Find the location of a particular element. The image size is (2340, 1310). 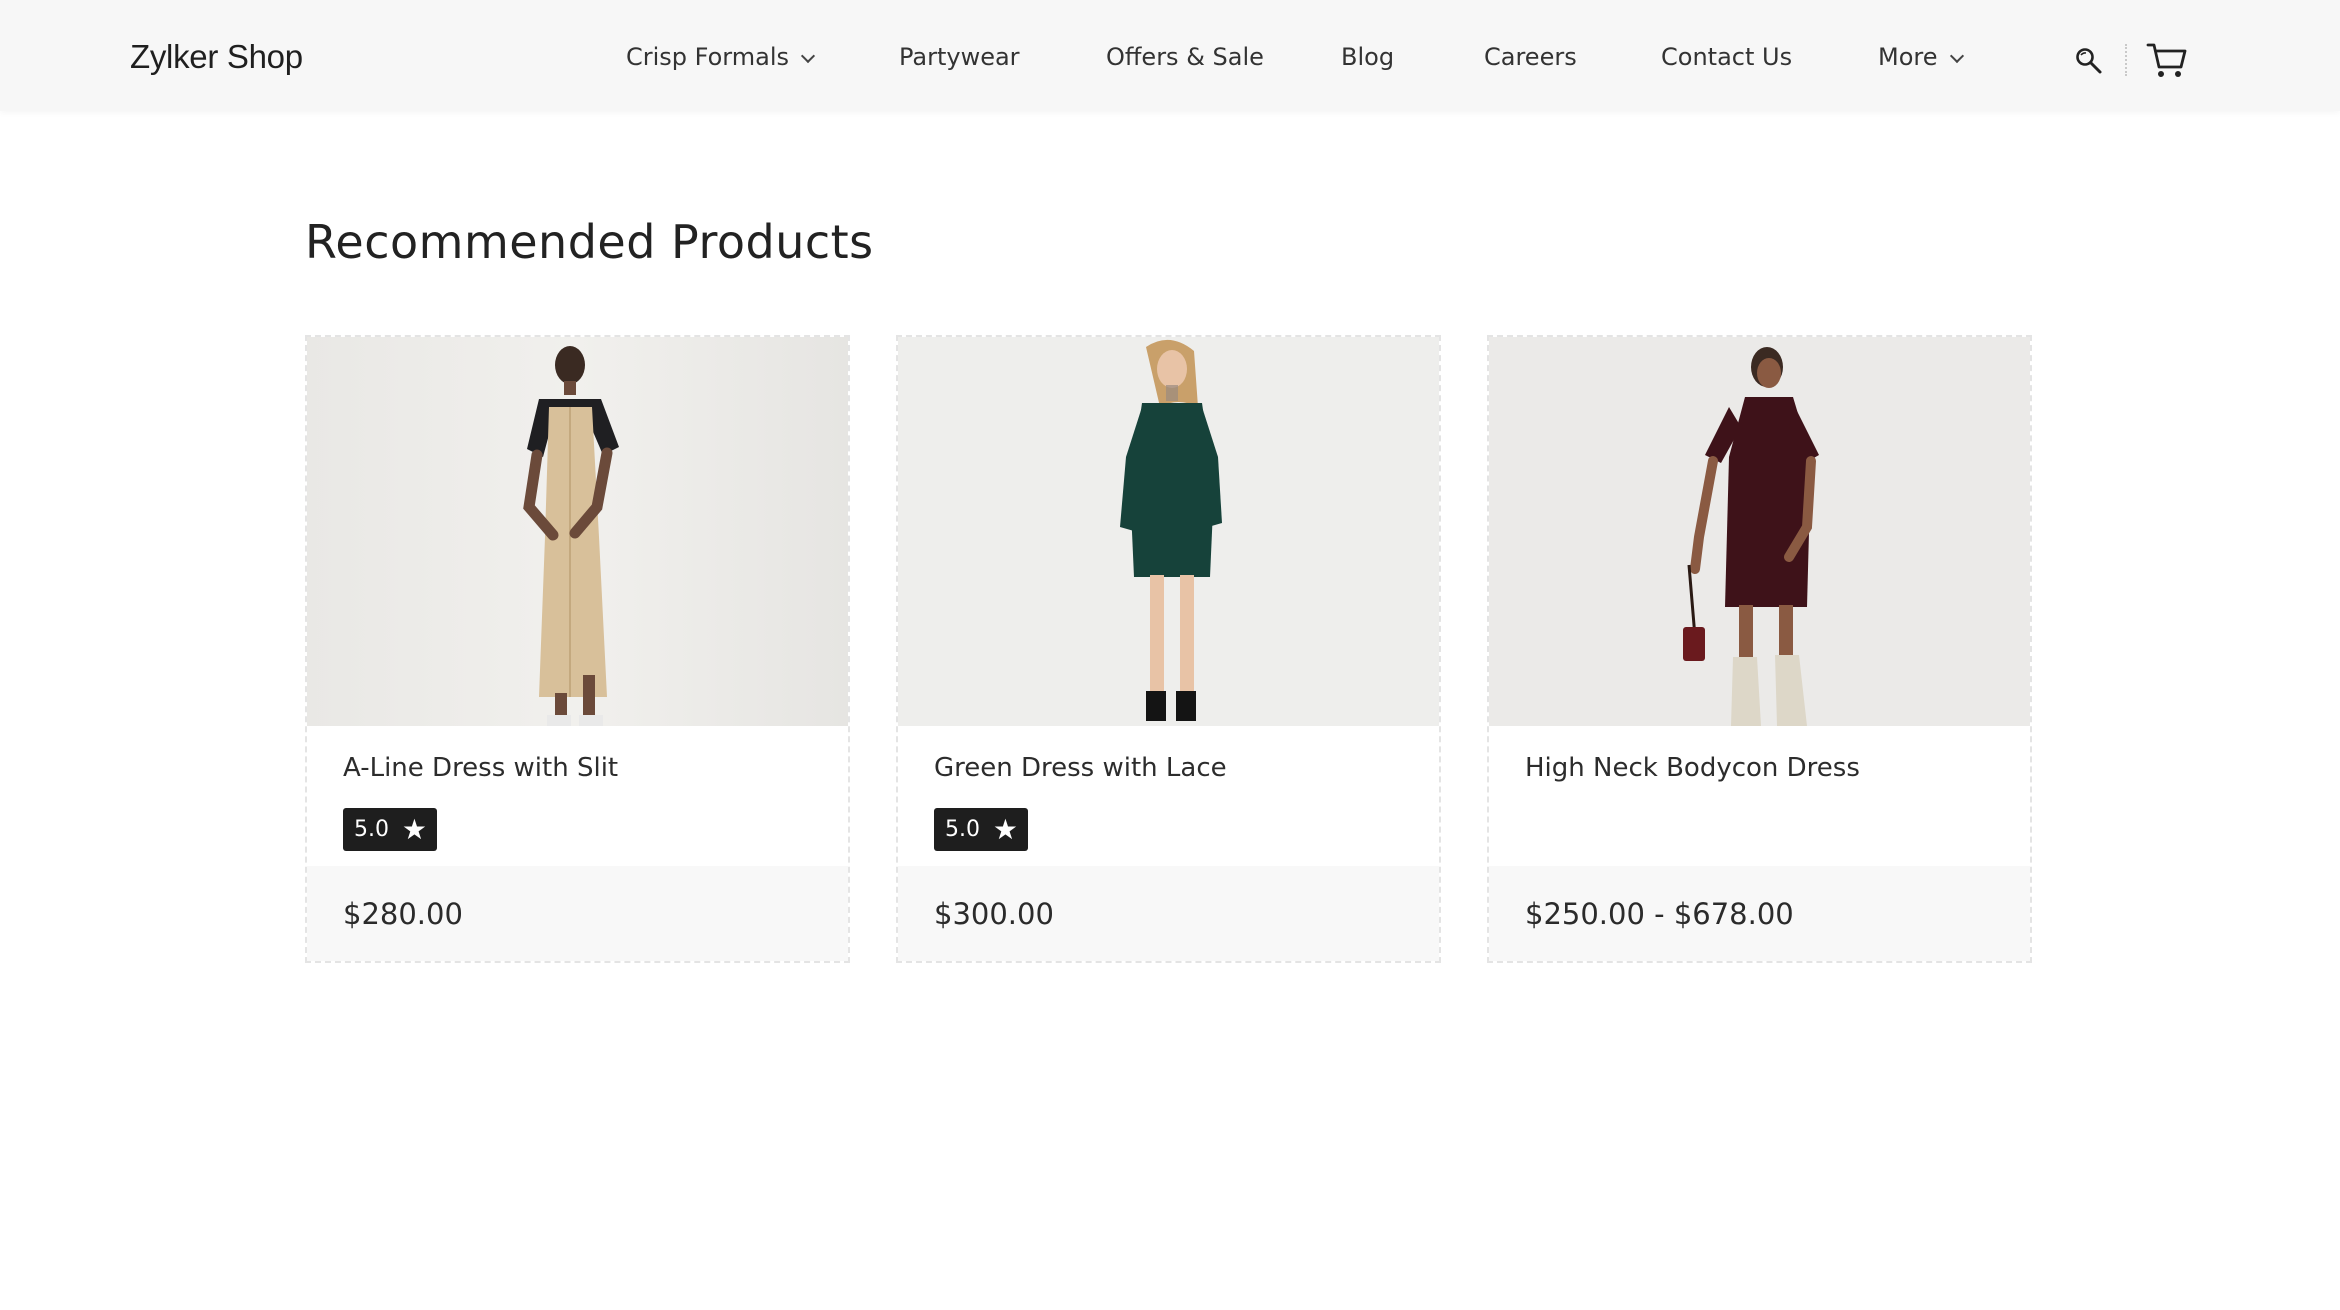

product-card: A-Line Dress with Slit 5.0 ★ $280.00 is located at coordinates (577, 649).